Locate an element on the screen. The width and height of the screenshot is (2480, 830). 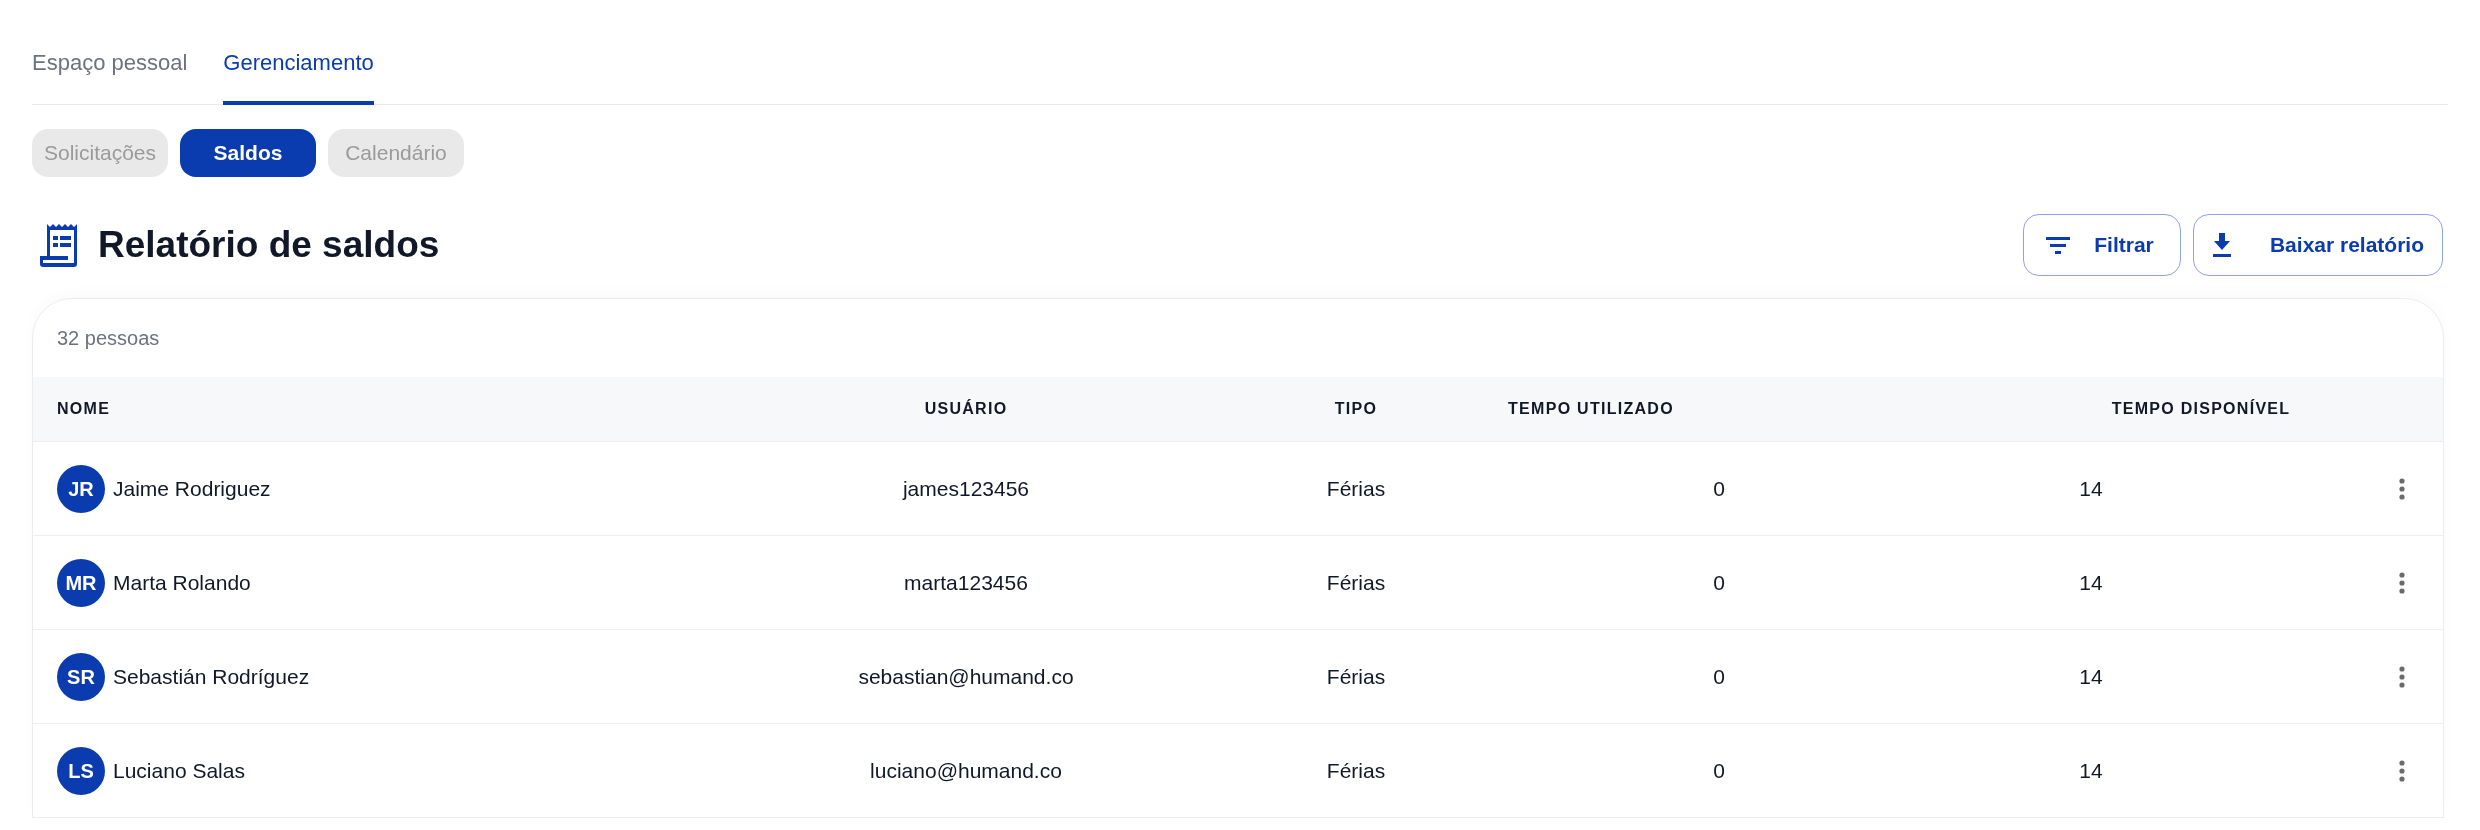
table-cell-text: Jaime Rodriguez is located at coordinates (192, 488).